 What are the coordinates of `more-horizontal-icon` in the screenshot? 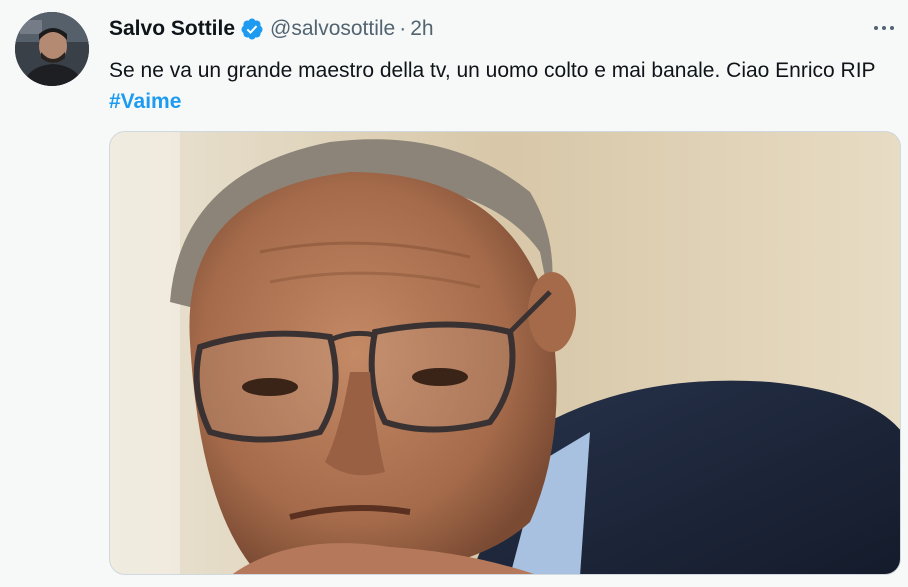 It's located at (884, 28).